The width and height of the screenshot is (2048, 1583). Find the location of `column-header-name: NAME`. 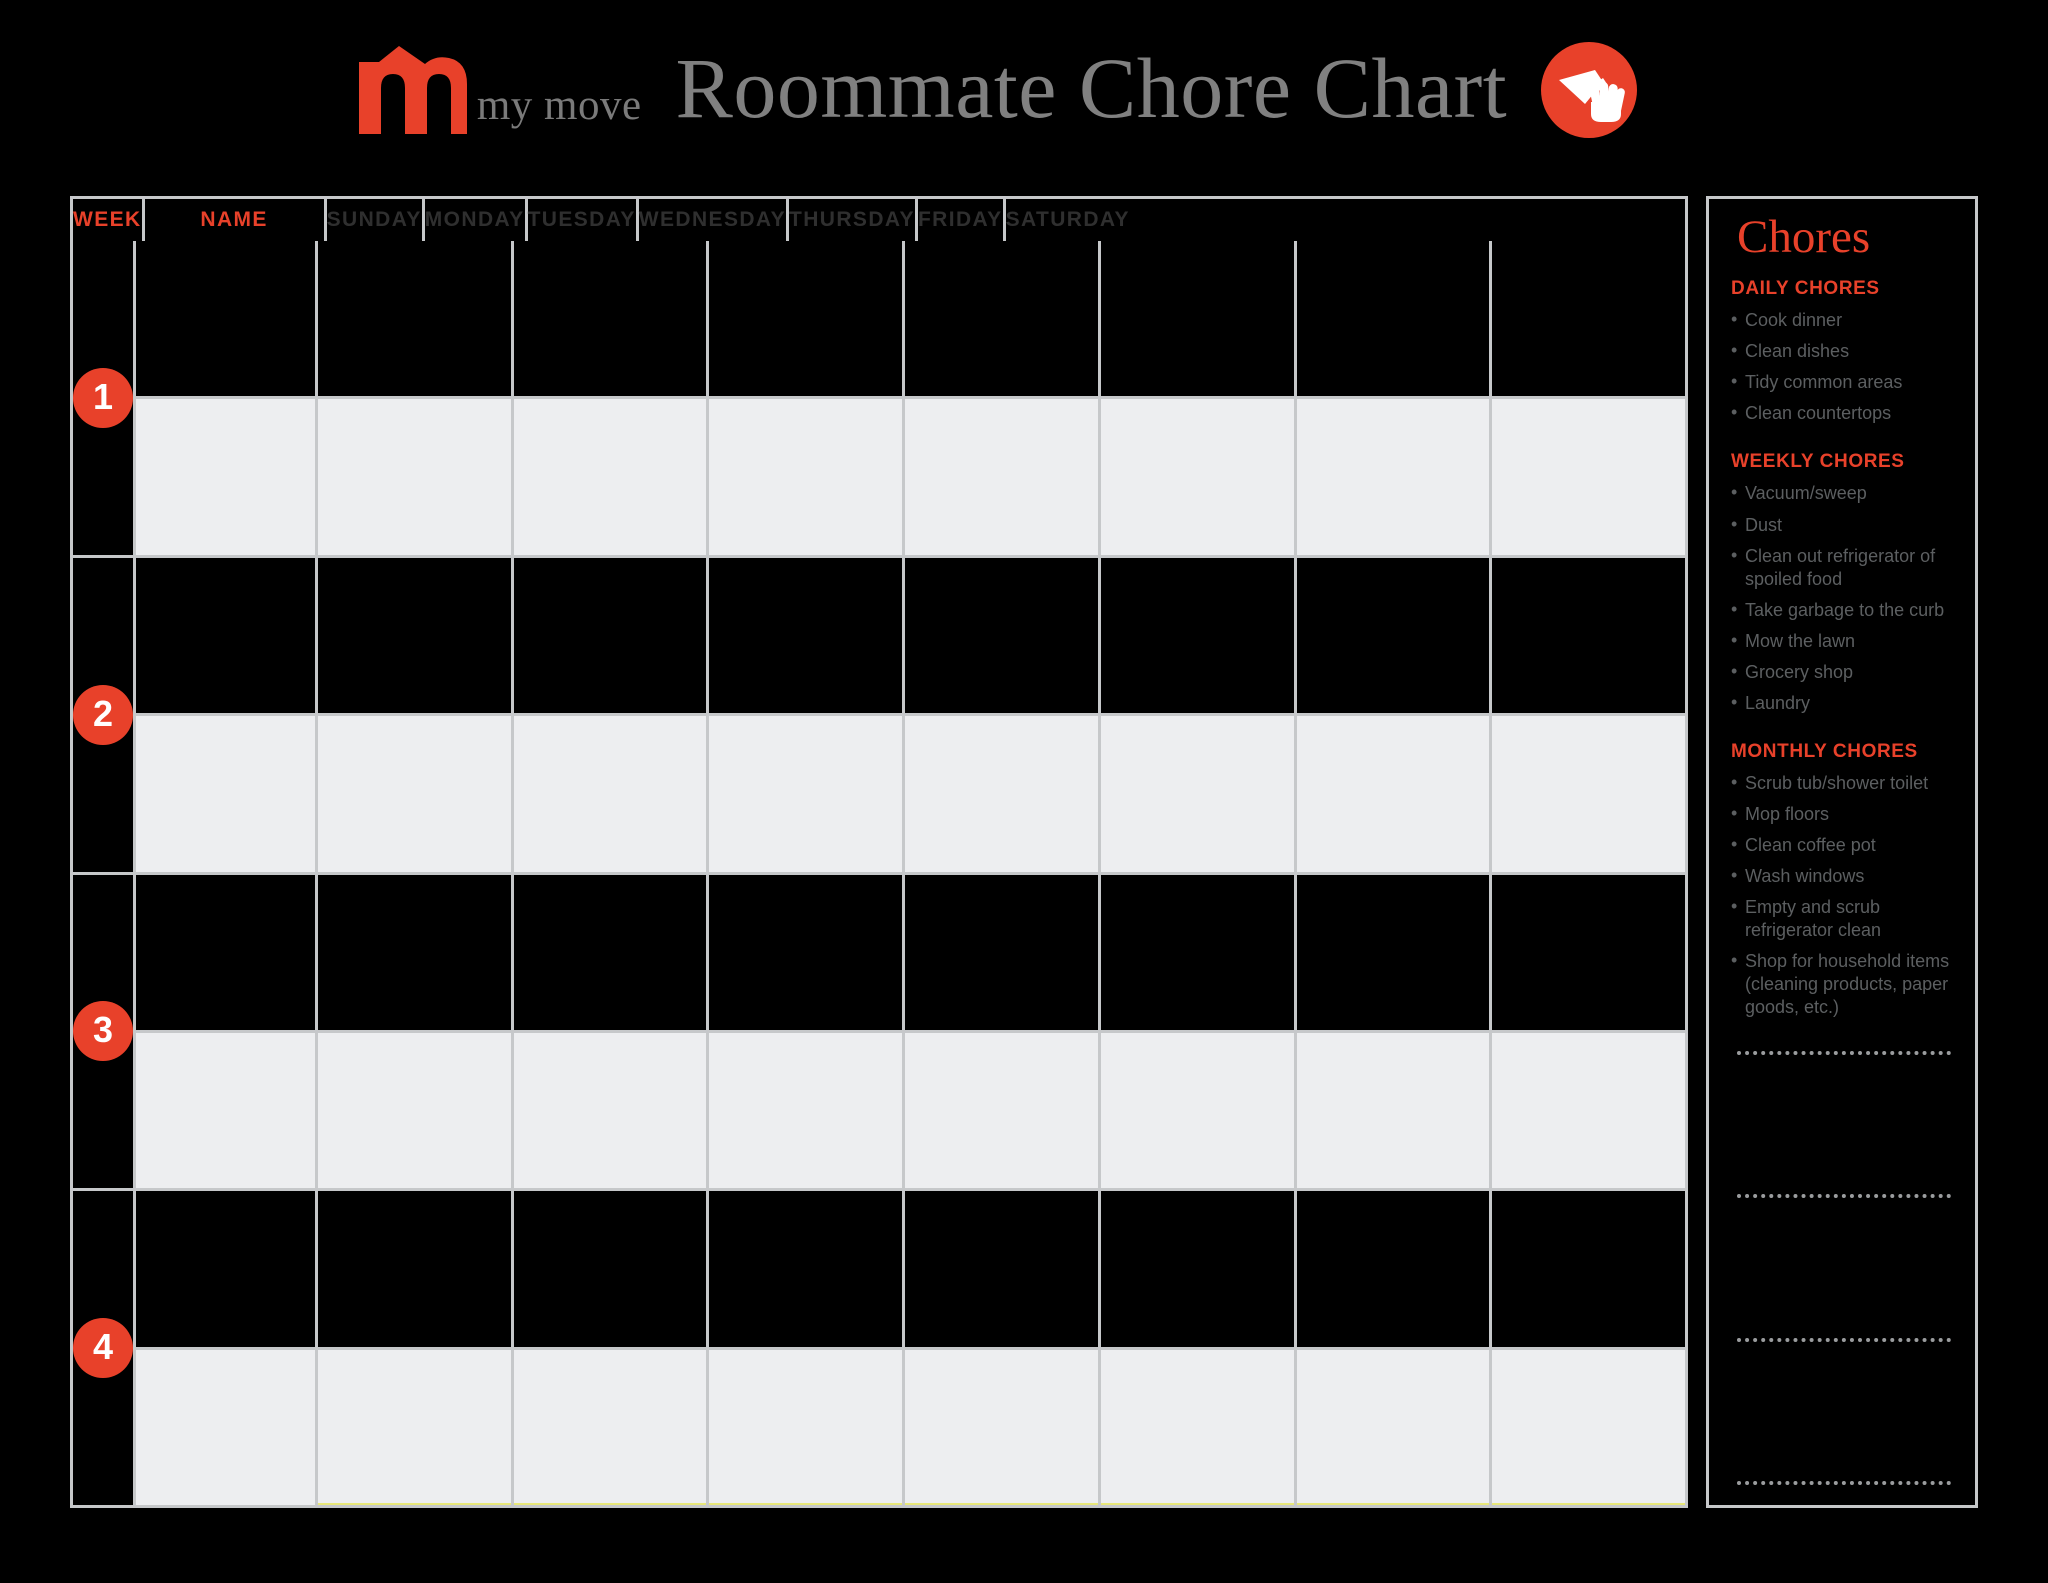

column-header-name: NAME is located at coordinates (235, 220).